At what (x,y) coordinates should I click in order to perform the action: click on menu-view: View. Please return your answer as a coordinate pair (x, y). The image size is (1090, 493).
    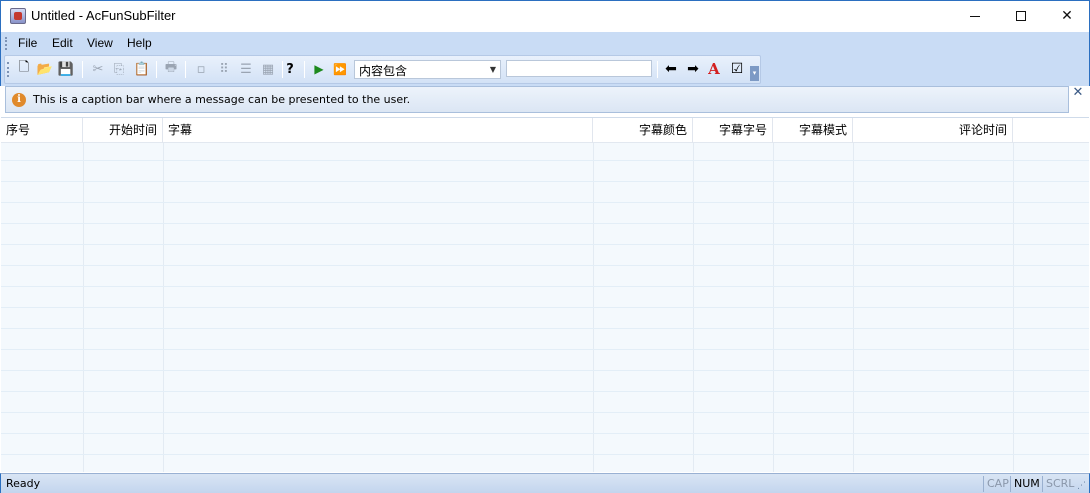
    Looking at the image, I should click on (100, 43).